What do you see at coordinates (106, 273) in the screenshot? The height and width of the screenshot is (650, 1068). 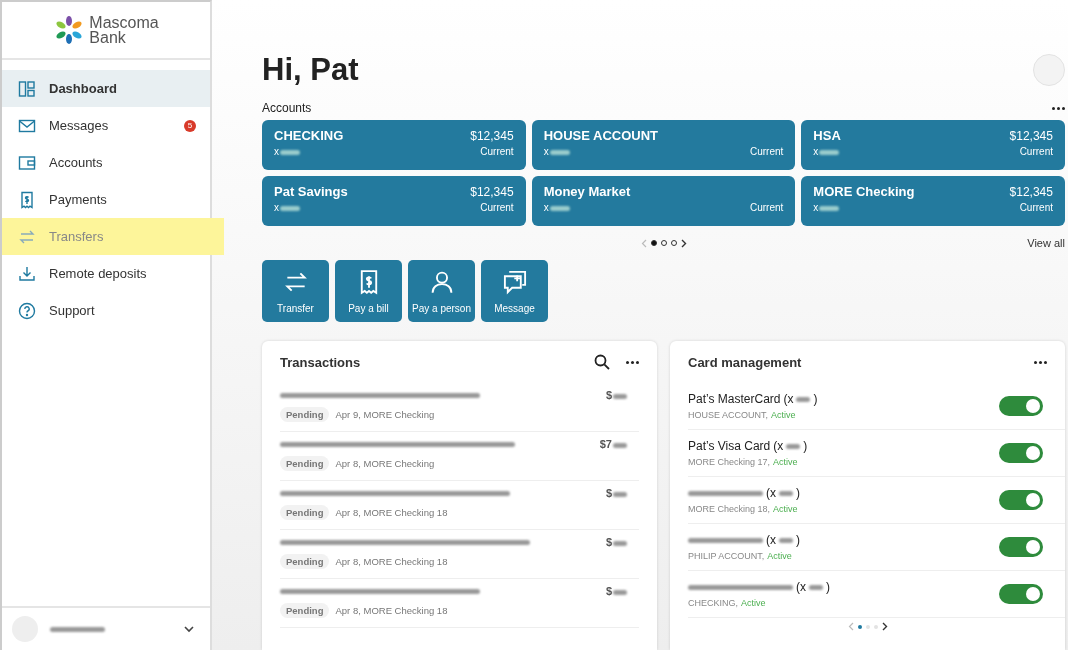 I see `nav-item: Remote deposits` at bounding box center [106, 273].